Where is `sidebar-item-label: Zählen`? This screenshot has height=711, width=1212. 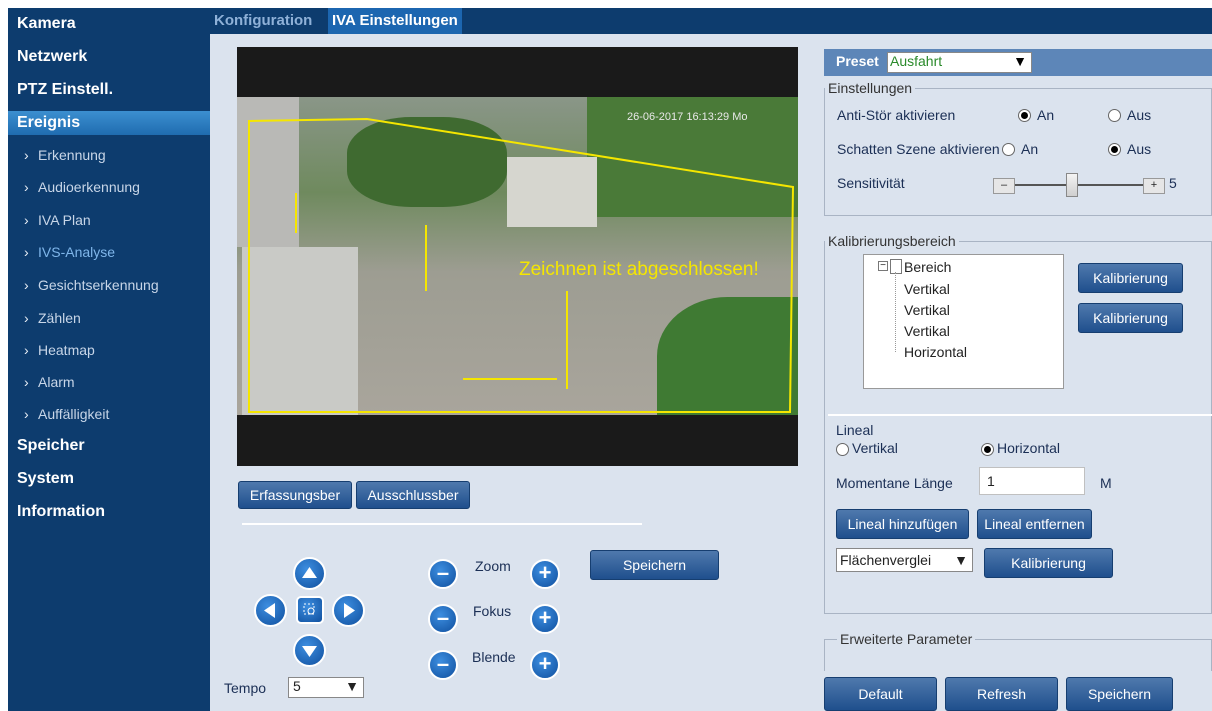 sidebar-item-label: Zählen is located at coordinates (59, 318).